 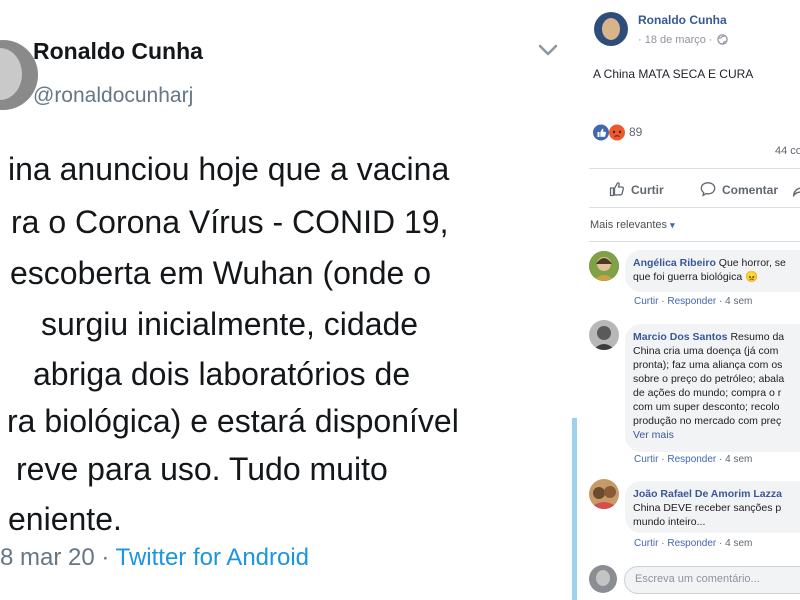 I want to click on post-author-name: Ronaldo Cunha, so click(x=682, y=20).